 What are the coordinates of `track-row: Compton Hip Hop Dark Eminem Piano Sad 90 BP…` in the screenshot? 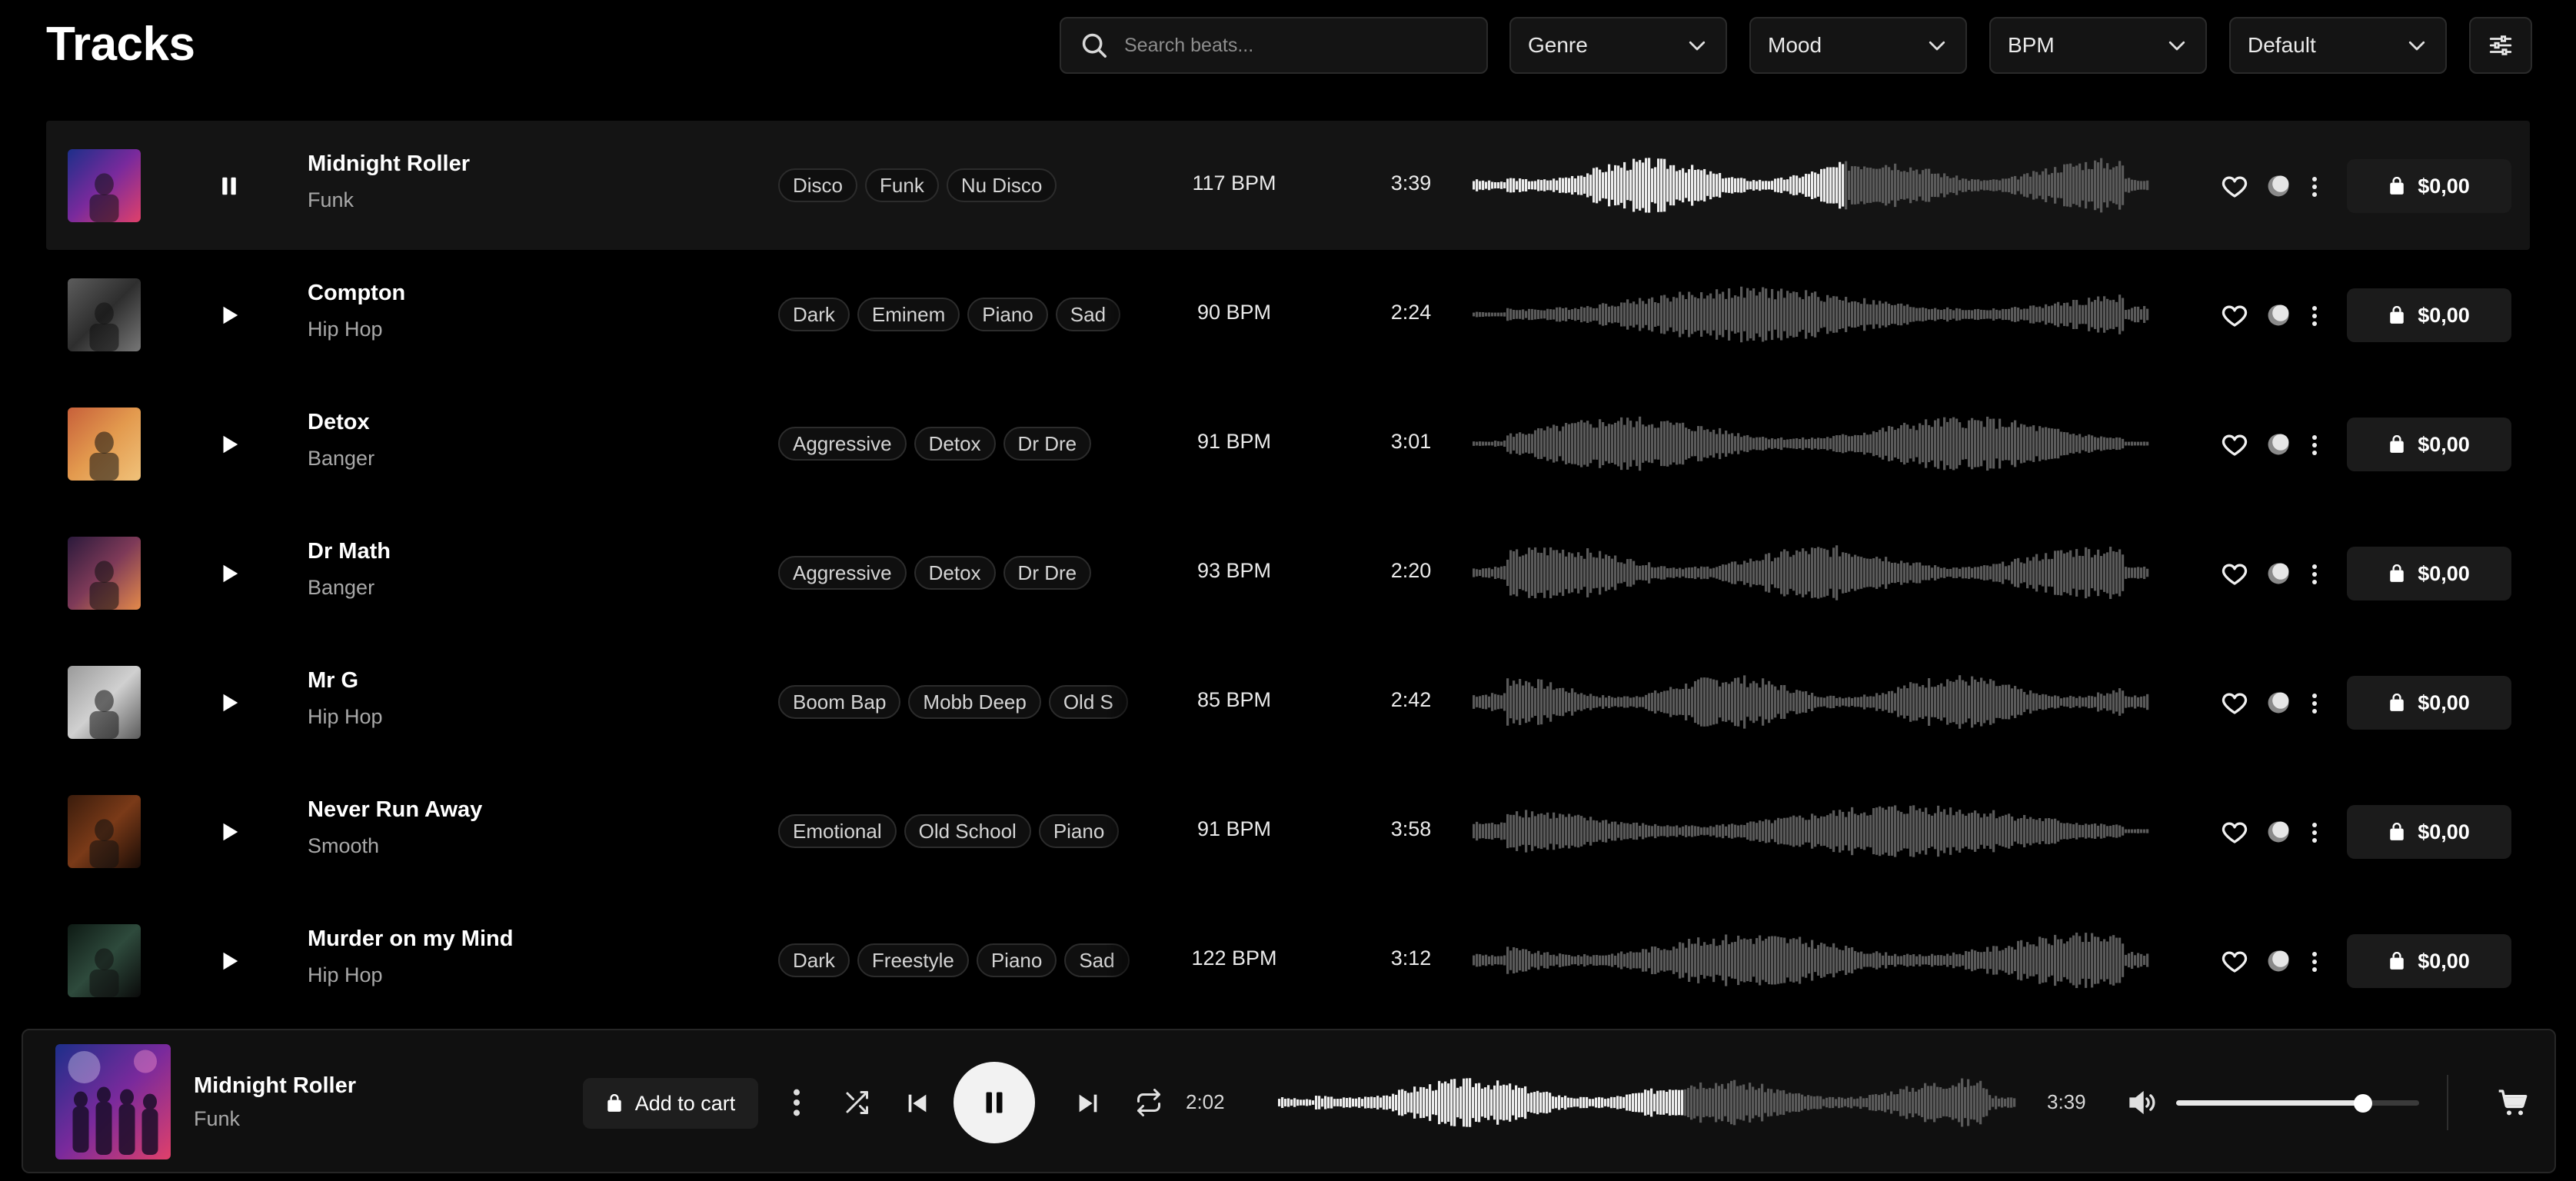 It's located at (1288, 314).